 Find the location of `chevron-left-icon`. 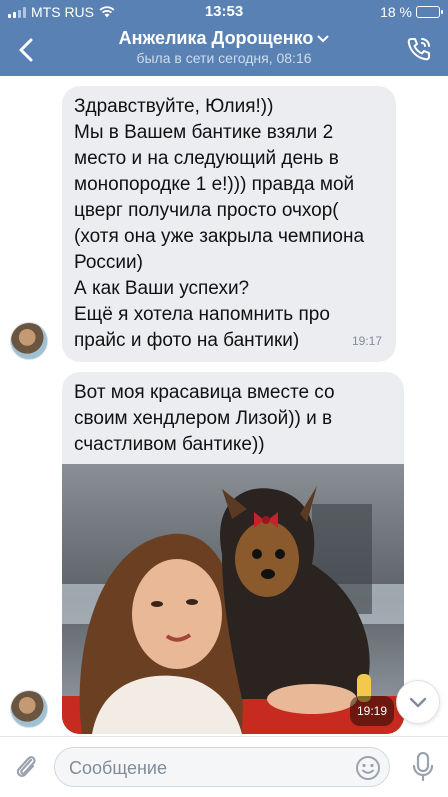

chevron-left-icon is located at coordinates (26, 50).